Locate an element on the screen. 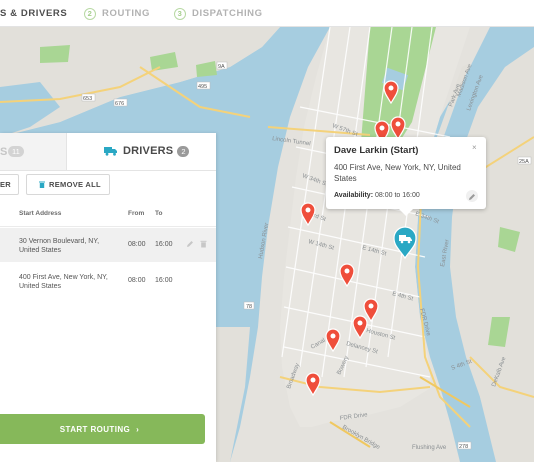 The image size is (534, 462). edit-icon is located at coordinates (190, 244).